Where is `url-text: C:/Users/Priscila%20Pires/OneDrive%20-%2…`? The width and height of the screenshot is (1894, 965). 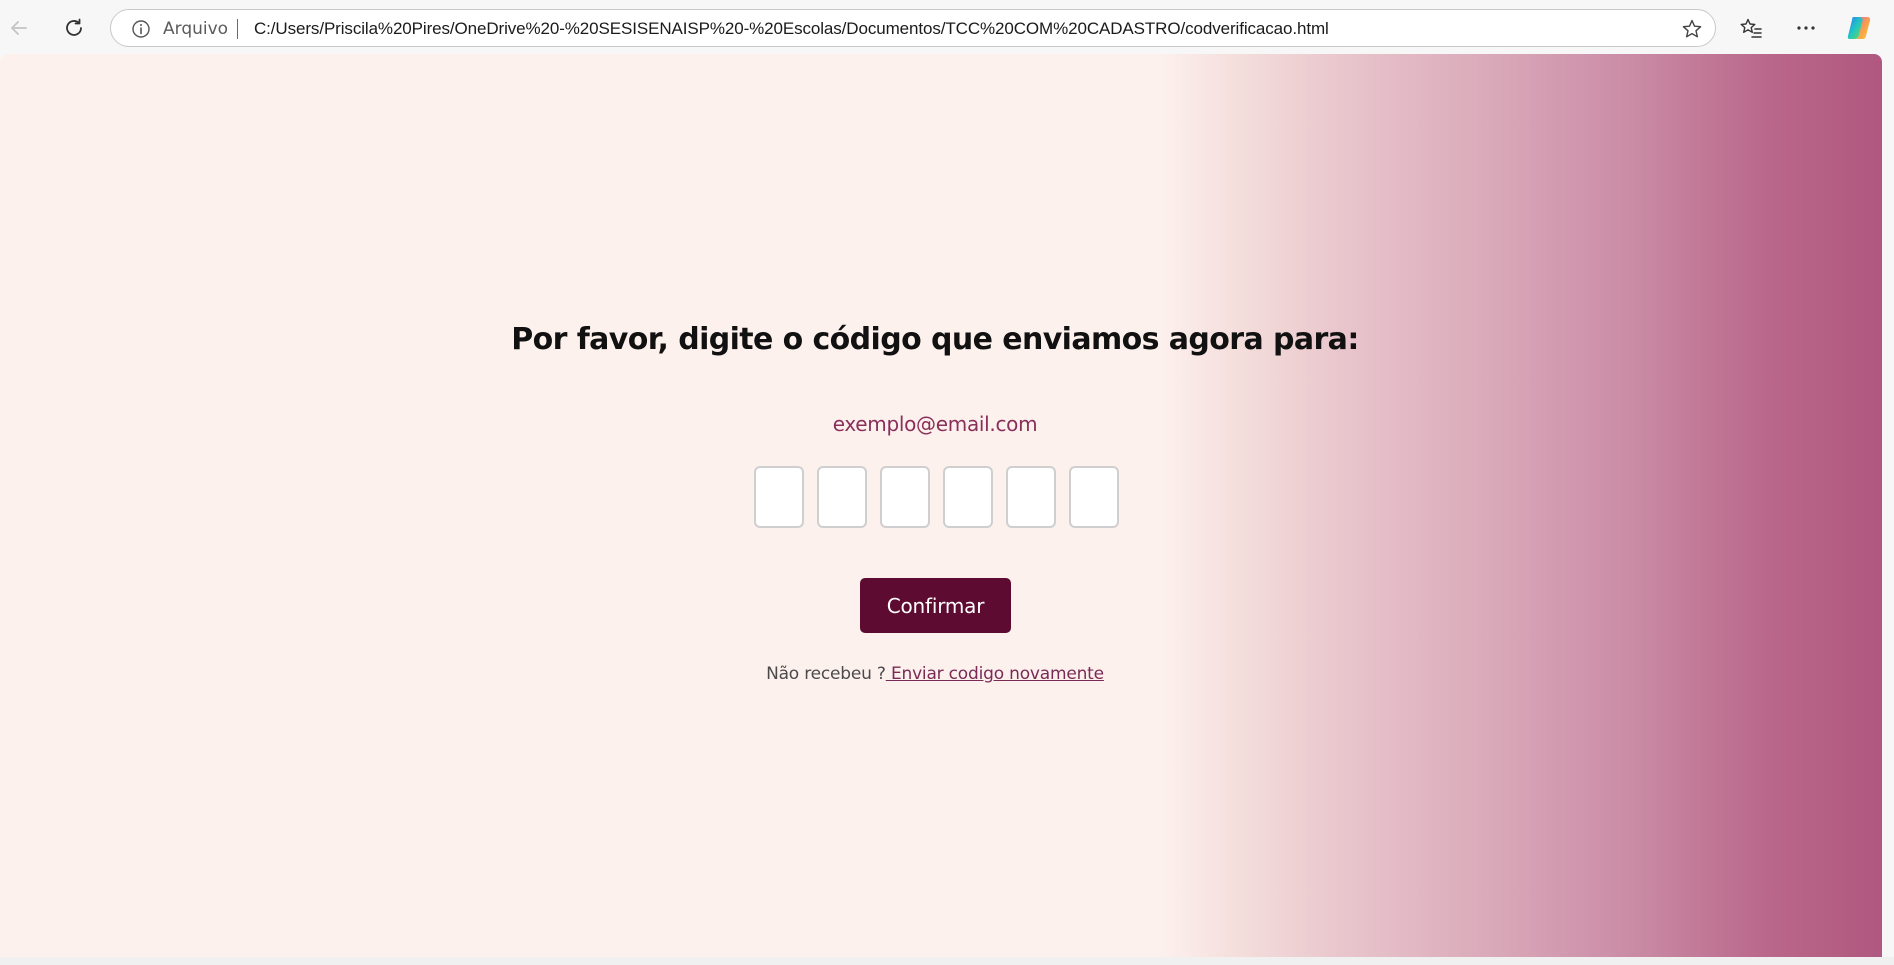
url-text: C:/Users/Priscila%20Pires/OneDrive%20-%2… is located at coordinates (791, 29).